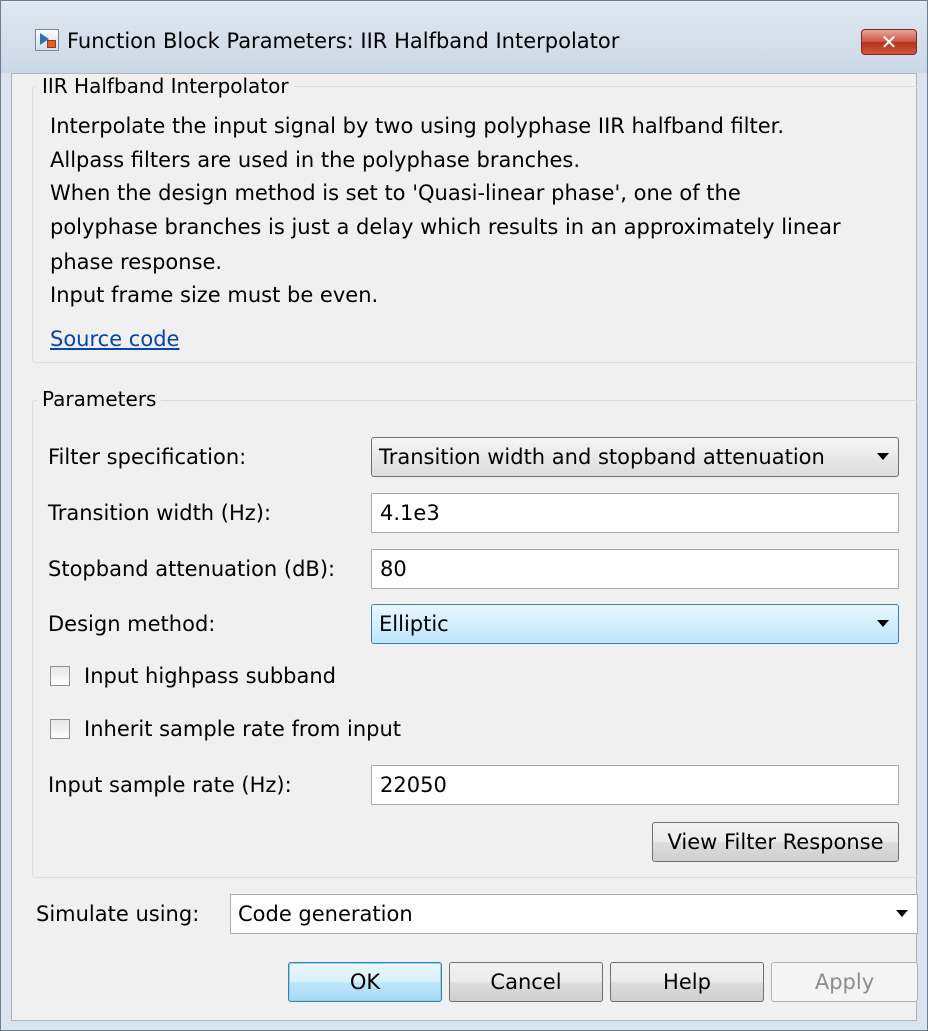  What do you see at coordinates (635, 513) in the screenshot?
I see `transition-width-field: 4.1e3` at bounding box center [635, 513].